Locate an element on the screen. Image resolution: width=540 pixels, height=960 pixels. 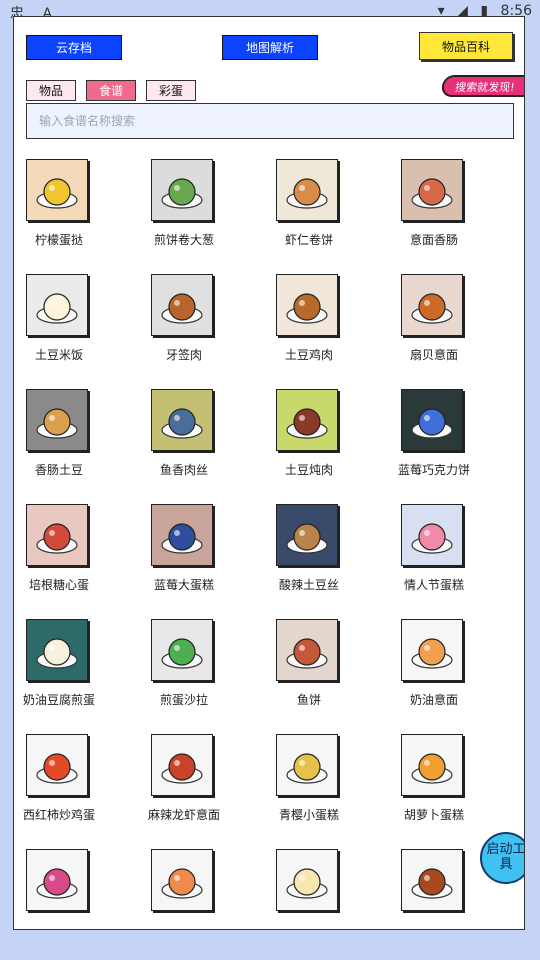
recipe-name: 扇贝意面 is located at coordinates (433, 355).